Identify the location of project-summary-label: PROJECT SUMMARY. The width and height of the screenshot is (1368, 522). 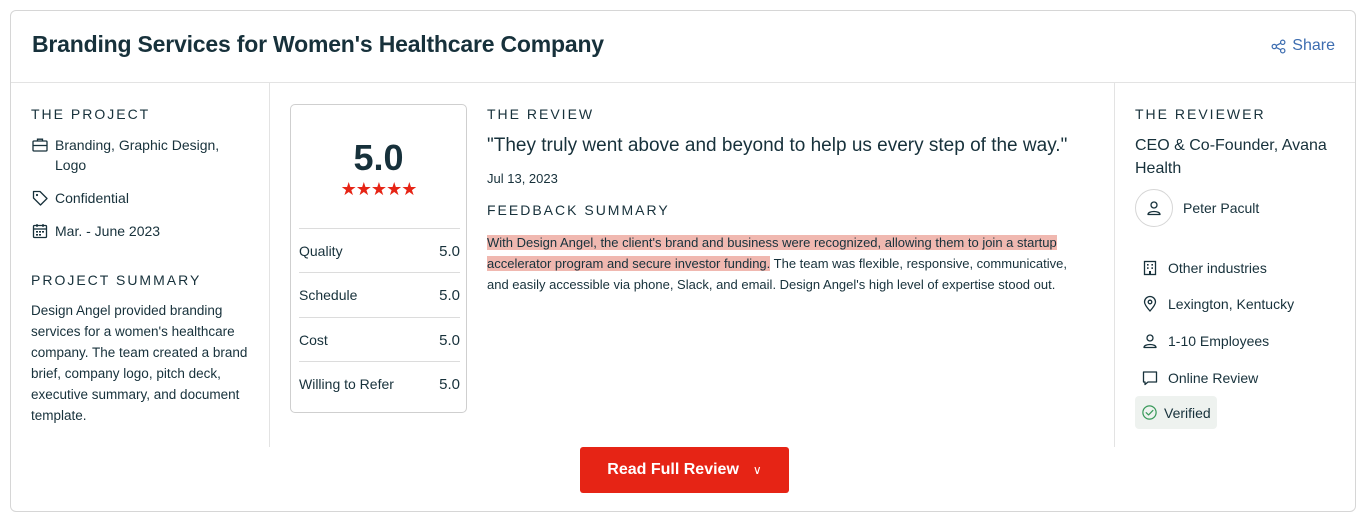
(116, 280).